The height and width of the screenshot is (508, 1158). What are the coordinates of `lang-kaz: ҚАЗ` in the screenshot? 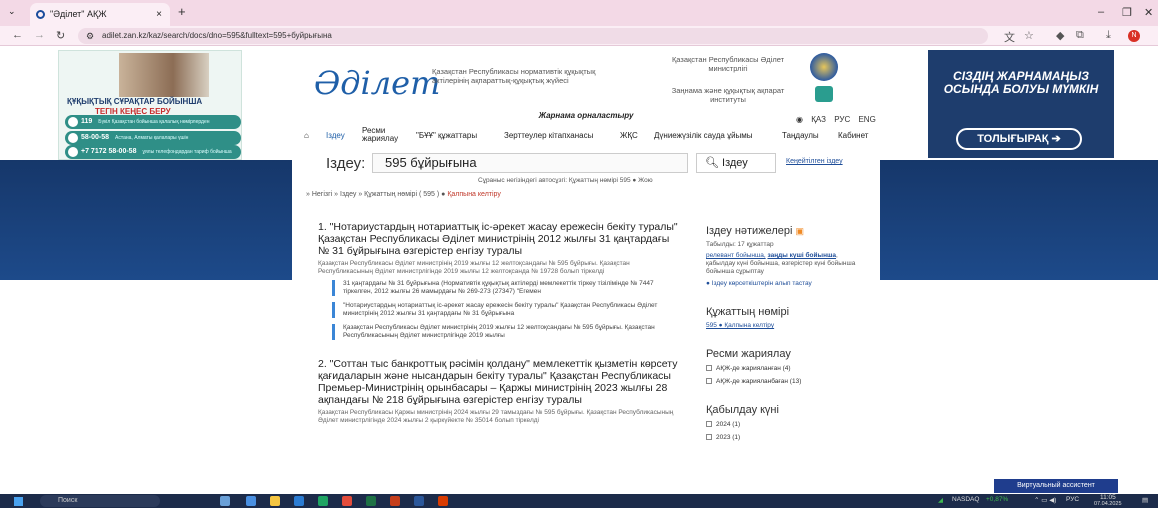 It's located at (818, 119).